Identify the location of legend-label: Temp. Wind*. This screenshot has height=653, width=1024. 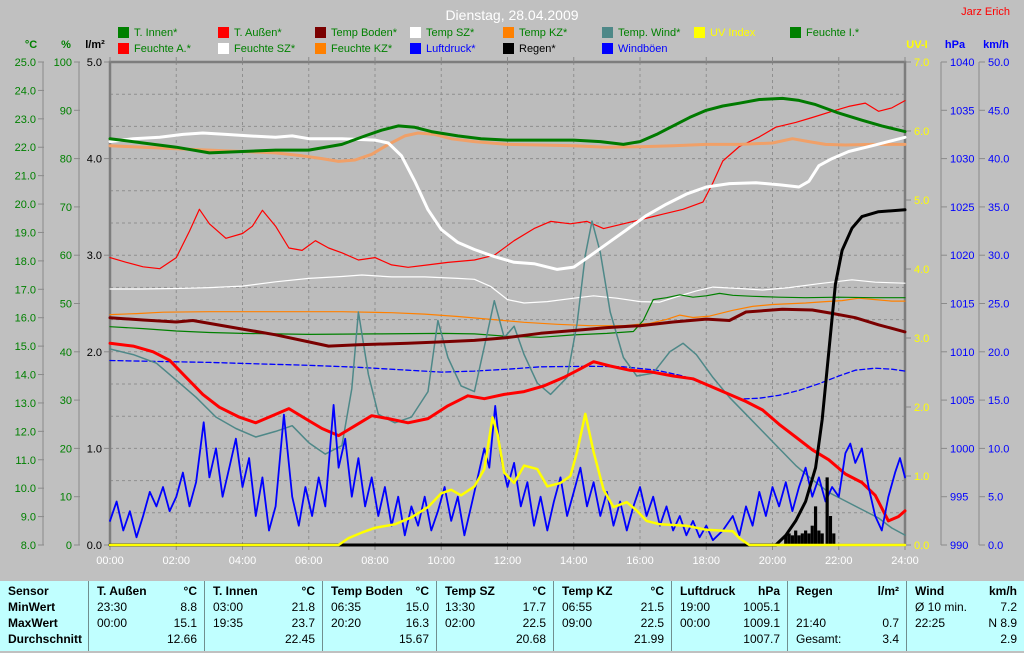
(649, 33).